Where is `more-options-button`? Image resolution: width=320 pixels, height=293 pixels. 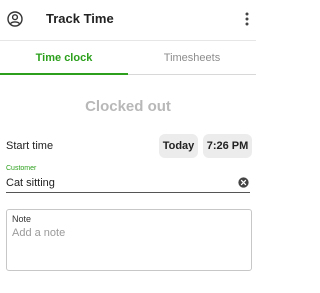 more-options-button is located at coordinates (247, 19).